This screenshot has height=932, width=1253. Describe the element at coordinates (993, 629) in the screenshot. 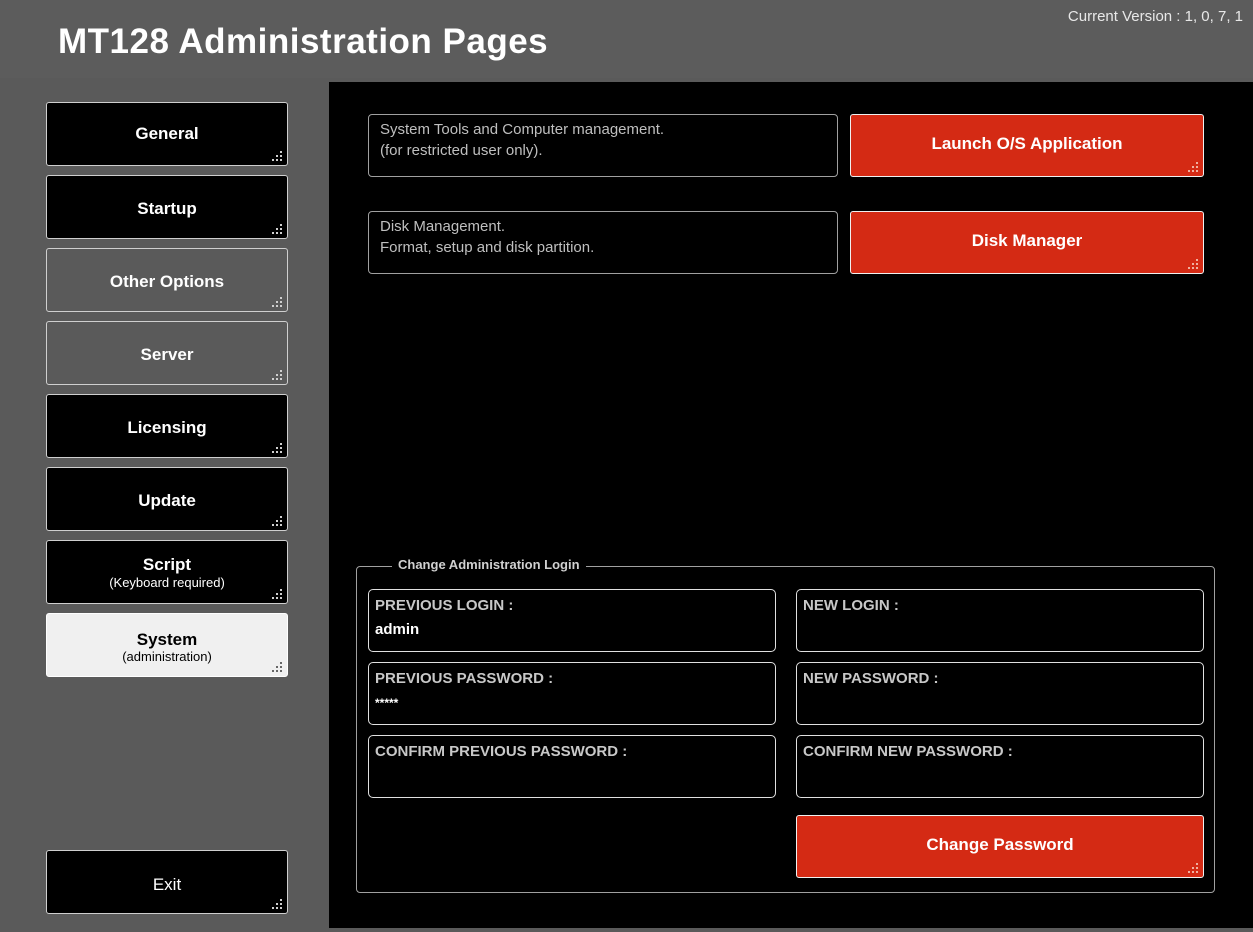

I see `new-login-input` at that location.